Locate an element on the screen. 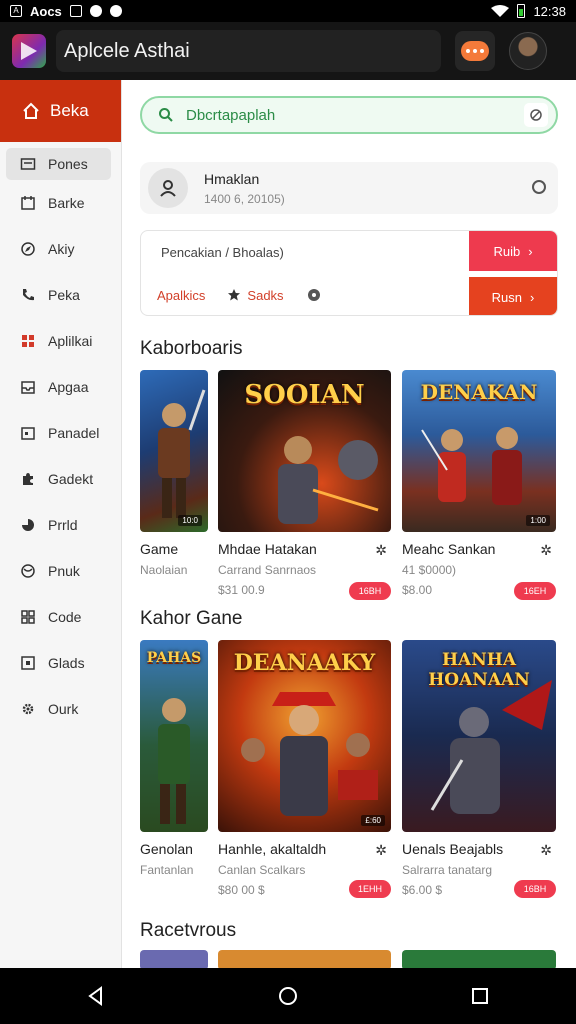 The width and height of the screenshot is (576, 1024). promo-title: Pencakian / Bhoalas) is located at coordinates (222, 252).